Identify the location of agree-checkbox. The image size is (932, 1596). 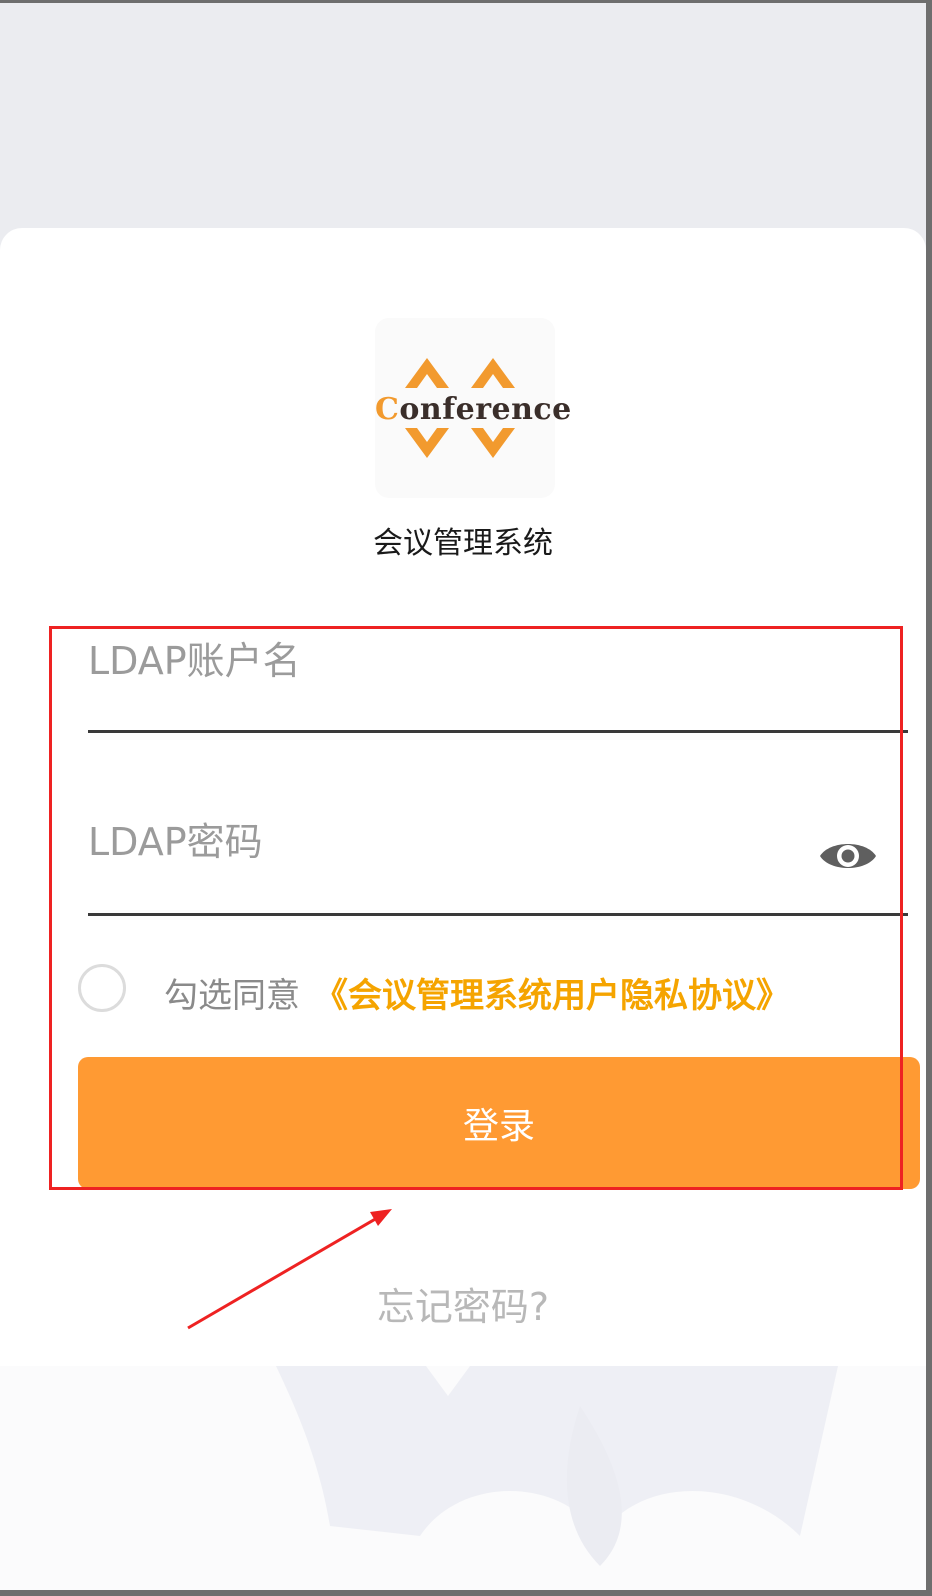
(102, 988).